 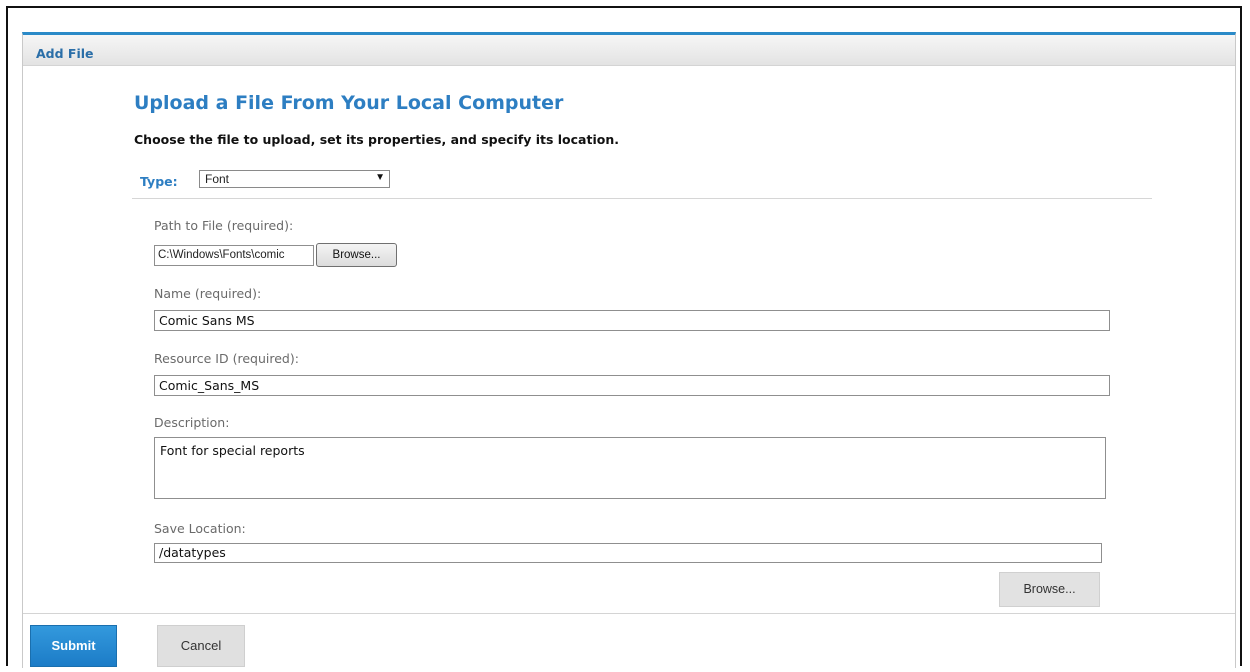 What do you see at coordinates (349, 103) in the screenshot?
I see `page-heading: Upload a File From Your Local Computer` at bounding box center [349, 103].